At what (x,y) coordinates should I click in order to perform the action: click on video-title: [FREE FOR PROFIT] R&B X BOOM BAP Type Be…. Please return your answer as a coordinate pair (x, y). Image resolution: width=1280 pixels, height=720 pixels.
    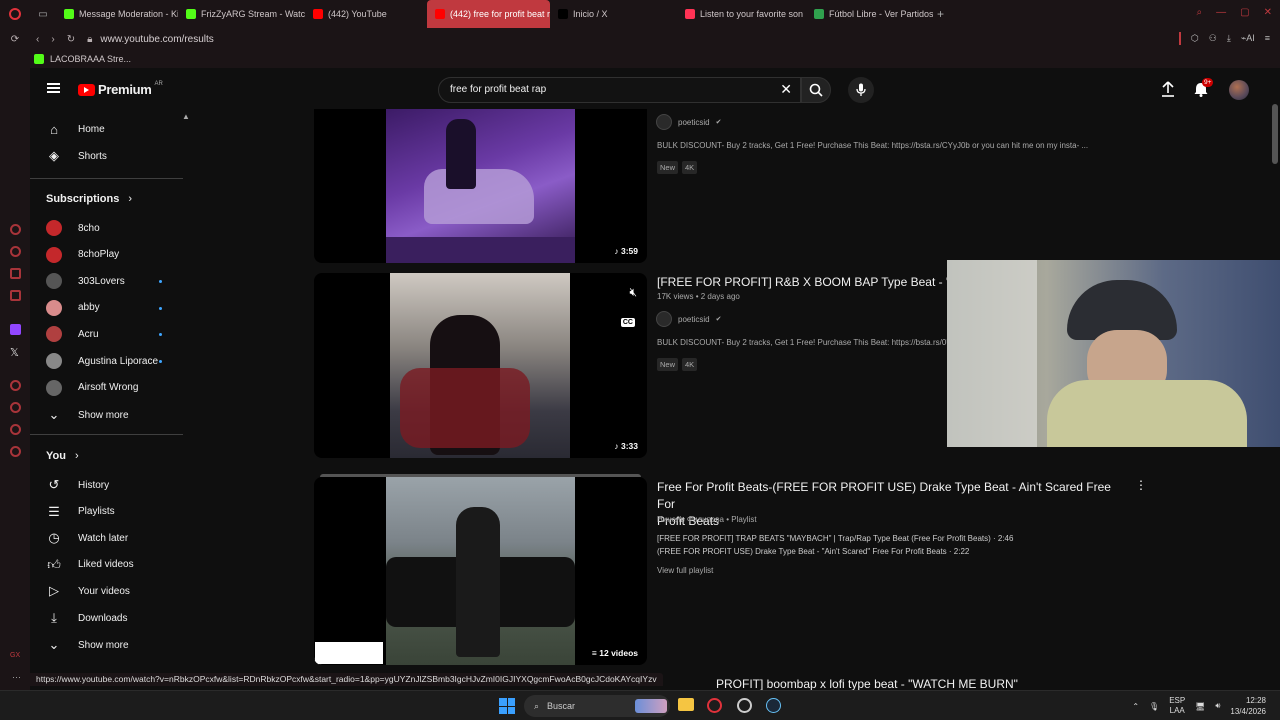
    Looking at the image, I should click on (815, 282).